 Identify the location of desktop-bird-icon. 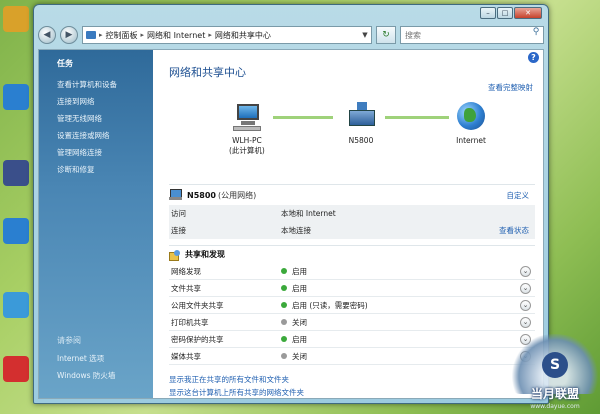
(16, 173).